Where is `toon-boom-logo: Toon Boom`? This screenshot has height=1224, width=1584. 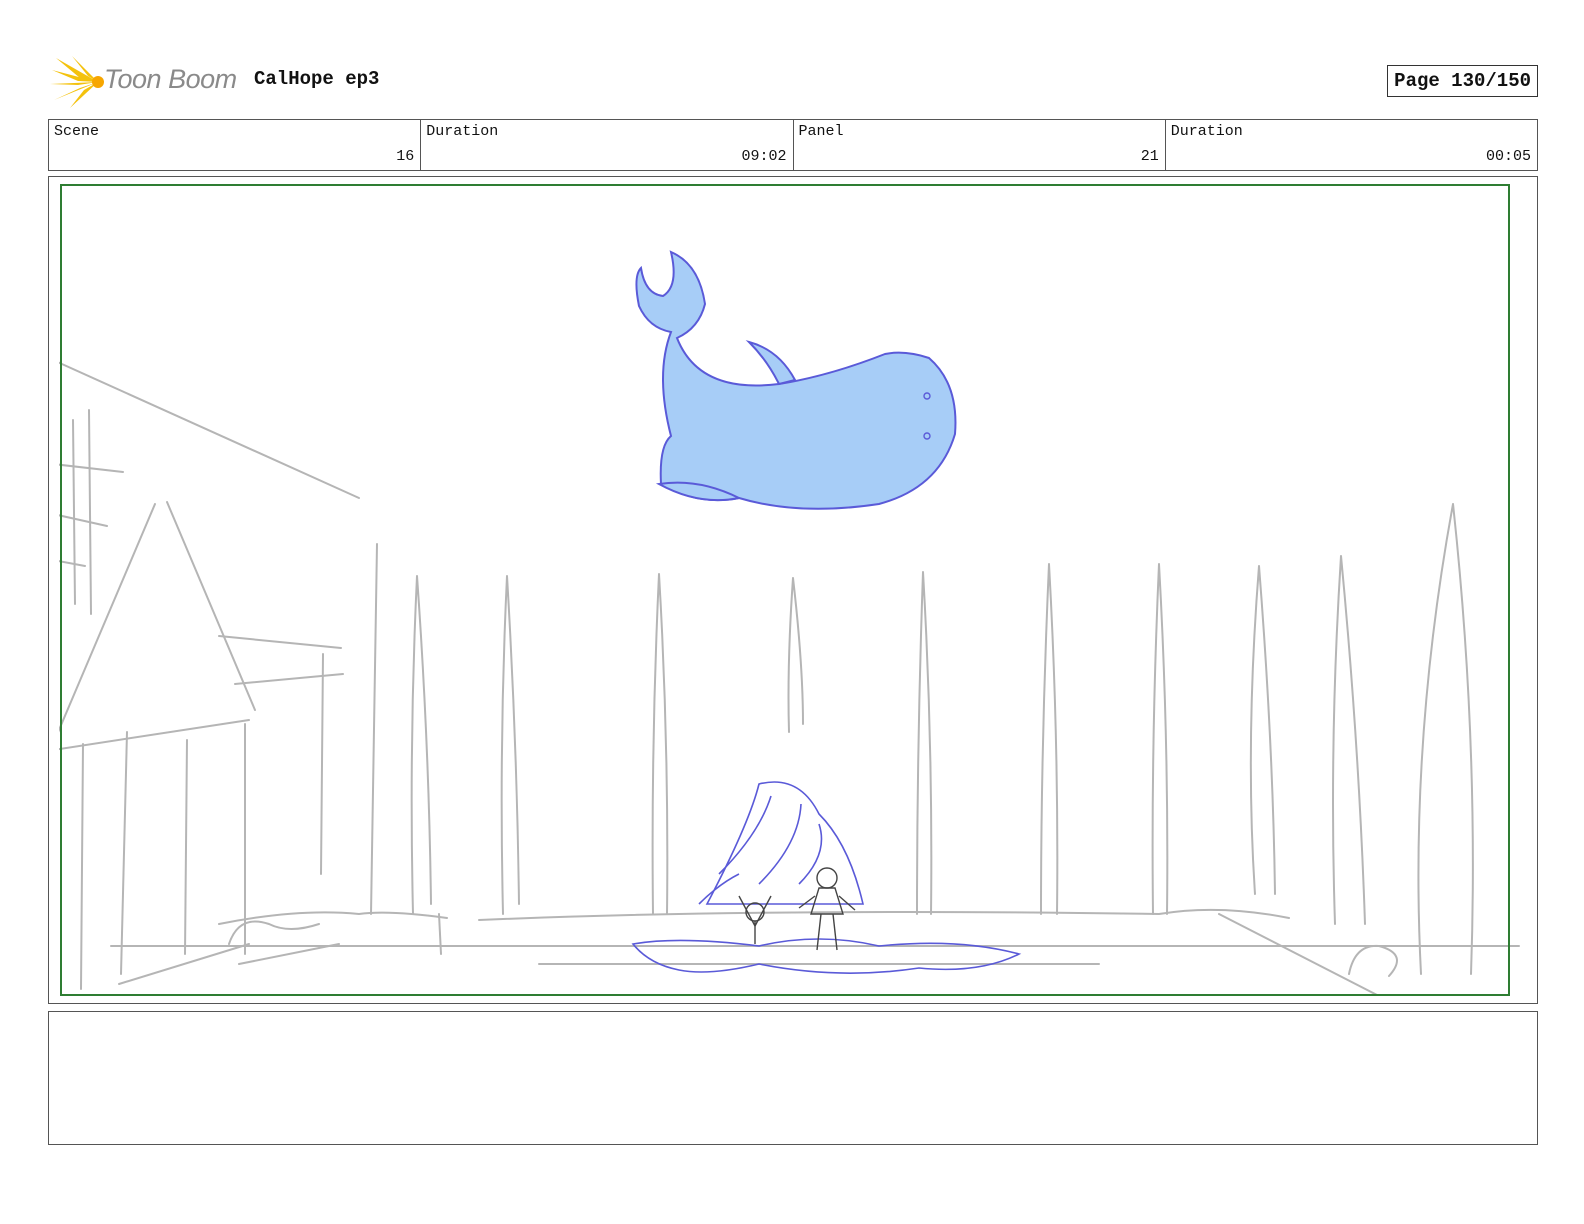
toon-boom-logo: Toon Boom is located at coordinates (145, 81).